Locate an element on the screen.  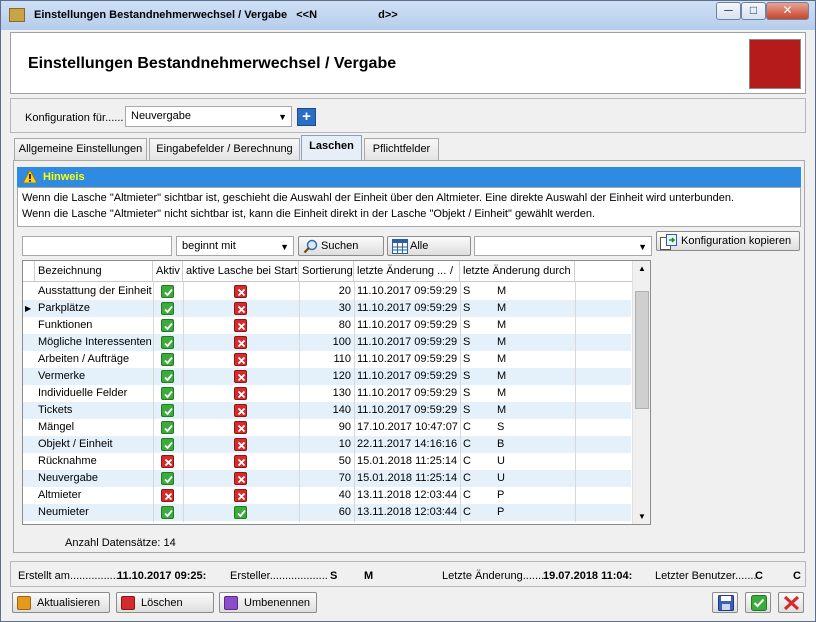
save-icon is located at coordinates (726, 603).